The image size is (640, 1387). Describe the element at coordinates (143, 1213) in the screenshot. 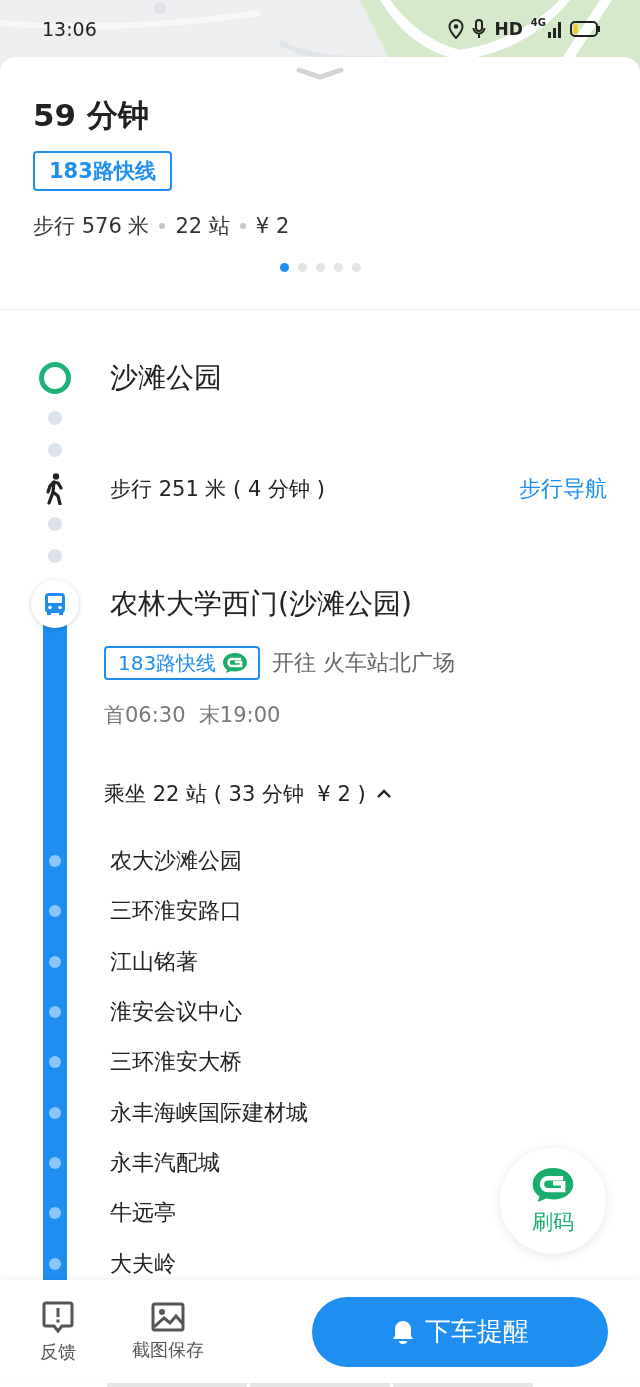

I see `intermediate-stop: 牛远亭` at that location.